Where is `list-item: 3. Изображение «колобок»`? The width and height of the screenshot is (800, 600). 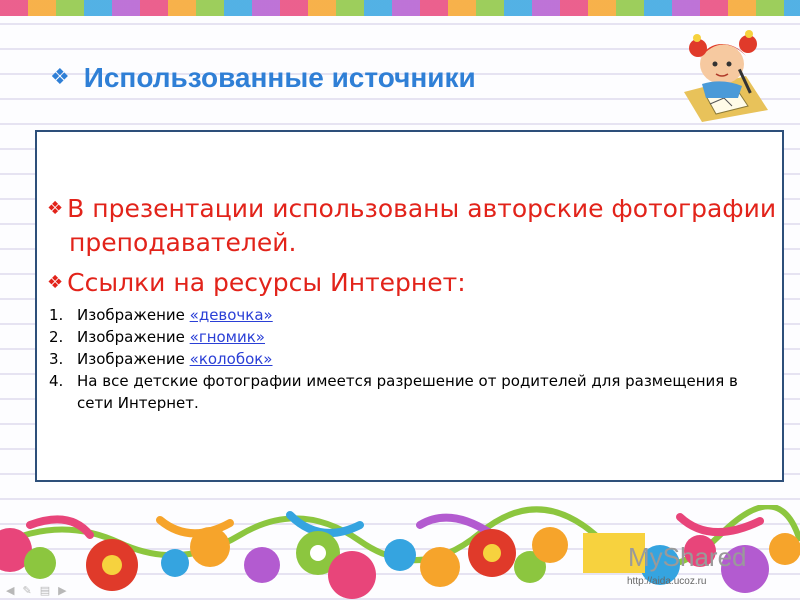
list-item: 3. Изображение «колобок» is located at coordinates (414, 359).